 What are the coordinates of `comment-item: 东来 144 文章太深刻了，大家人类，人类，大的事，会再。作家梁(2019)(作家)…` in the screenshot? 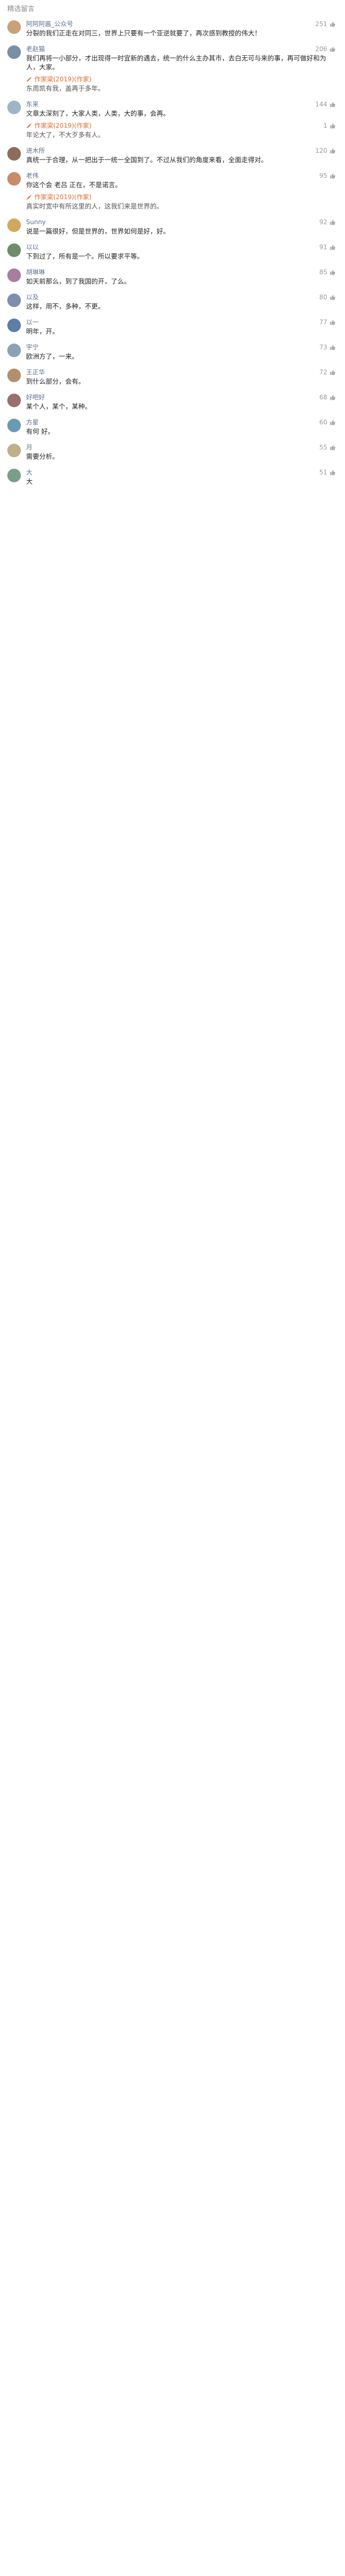 It's located at (172, 123).